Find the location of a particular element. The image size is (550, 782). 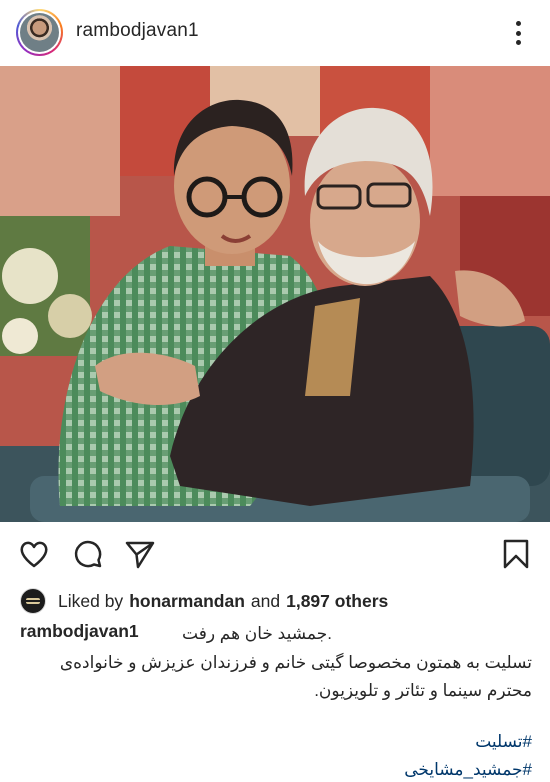

post-header: rambodjavan1 is located at coordinates (275, 33).